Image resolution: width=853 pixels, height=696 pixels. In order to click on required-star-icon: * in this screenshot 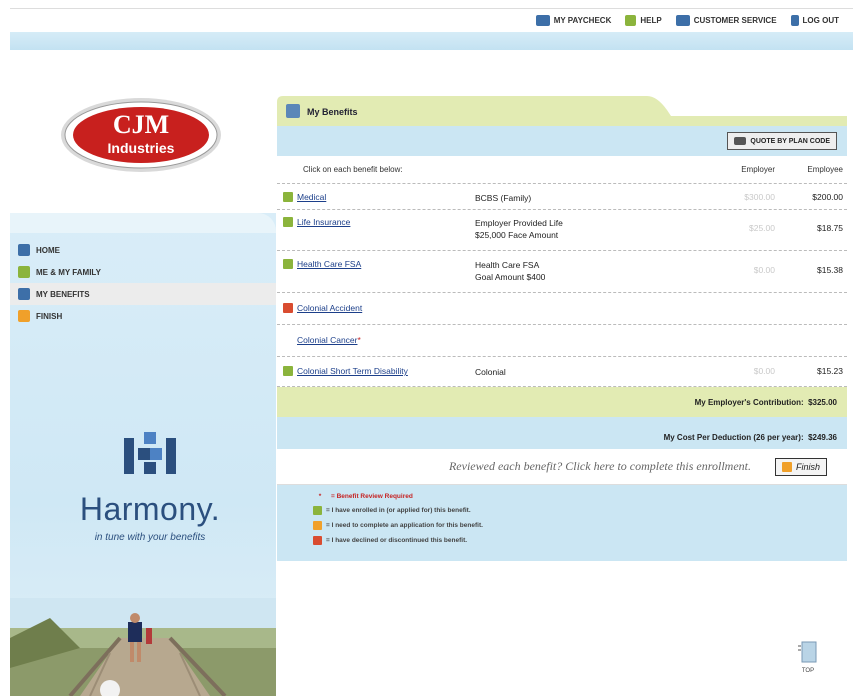, I will do `click(320, 496)`.